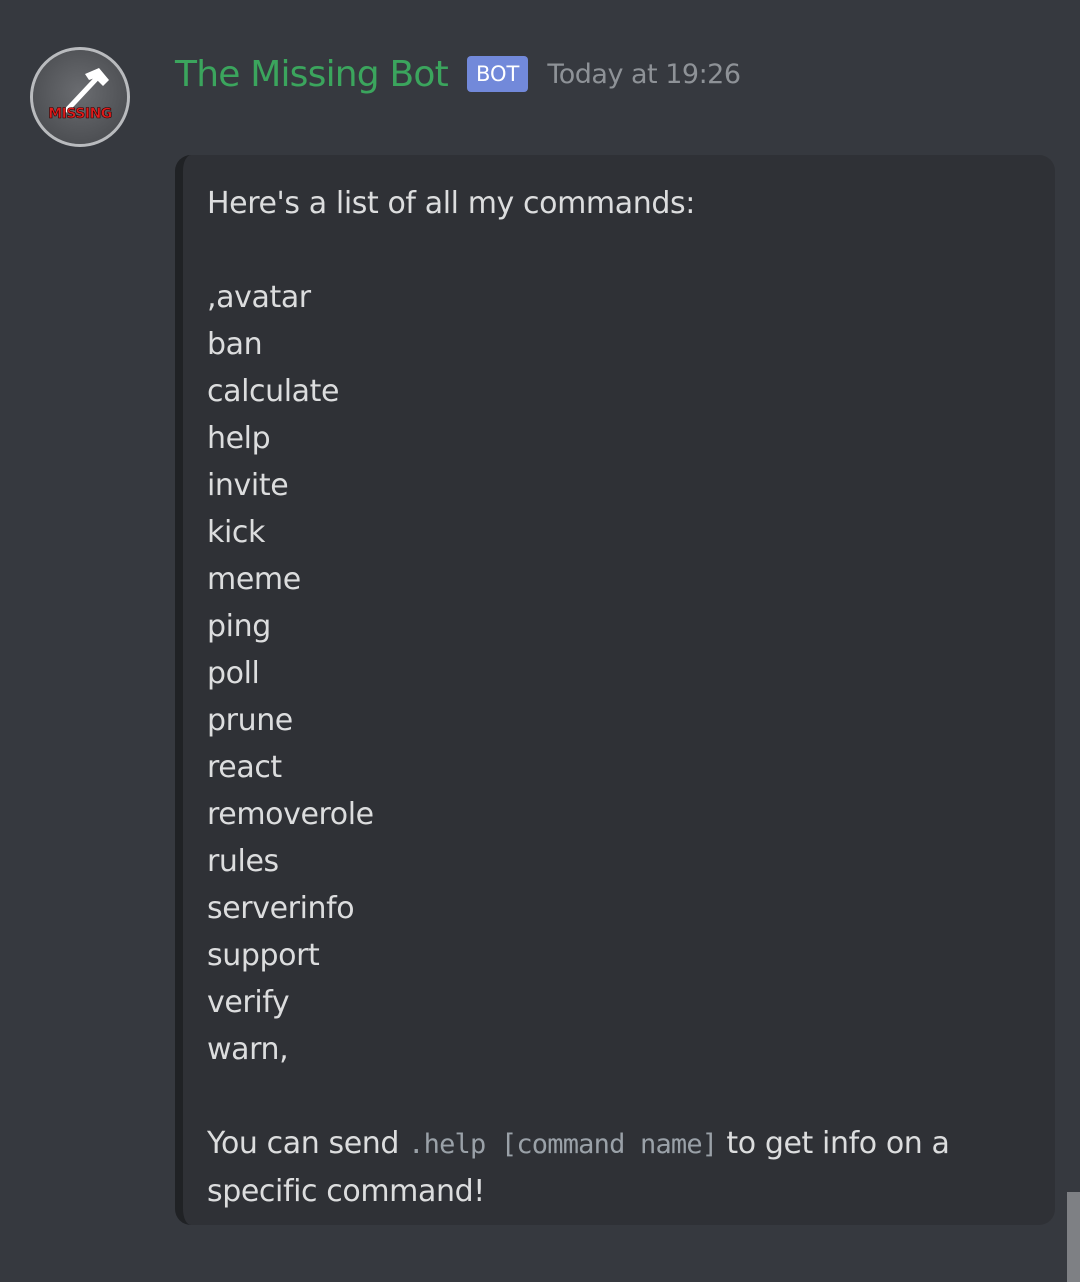 The width and height of the screenshot is (1080, 1282). I want to click on footer-prefix: You can send, so click(308, 1143).